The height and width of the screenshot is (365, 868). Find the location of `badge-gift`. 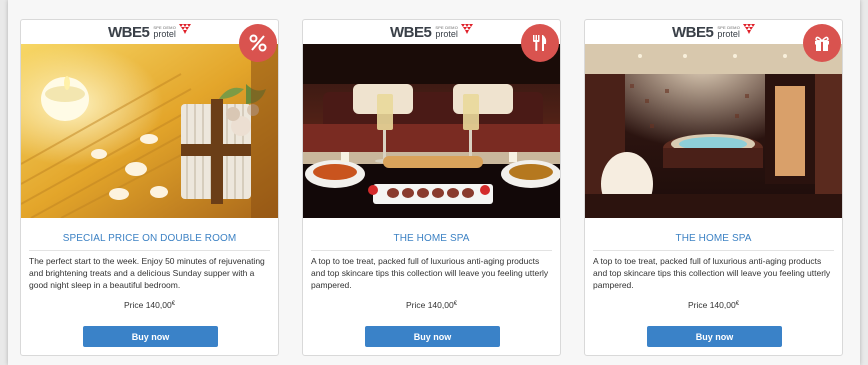

badge-gift is located at coordinates (822, 43).